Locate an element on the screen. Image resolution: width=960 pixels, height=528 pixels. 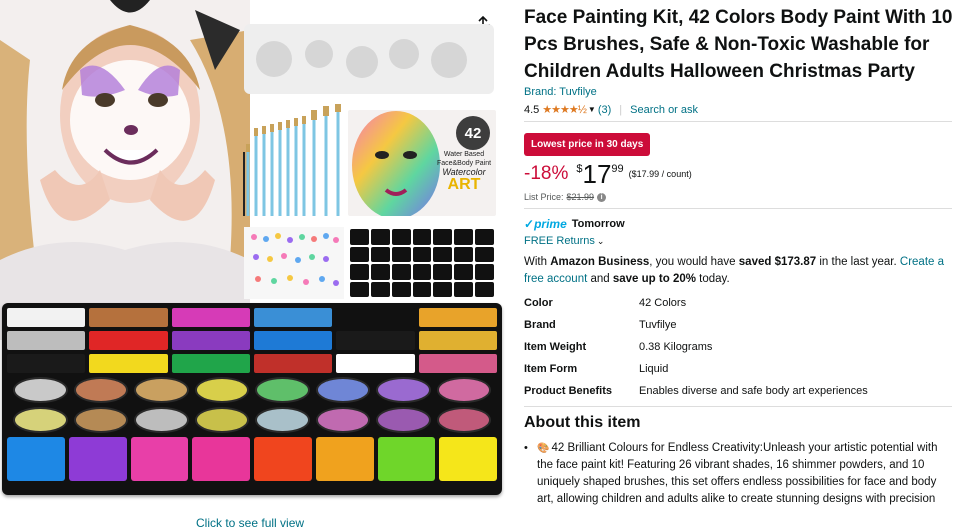
biz-saved-amount: saved $173.87 is located at coordinates (777, 262).